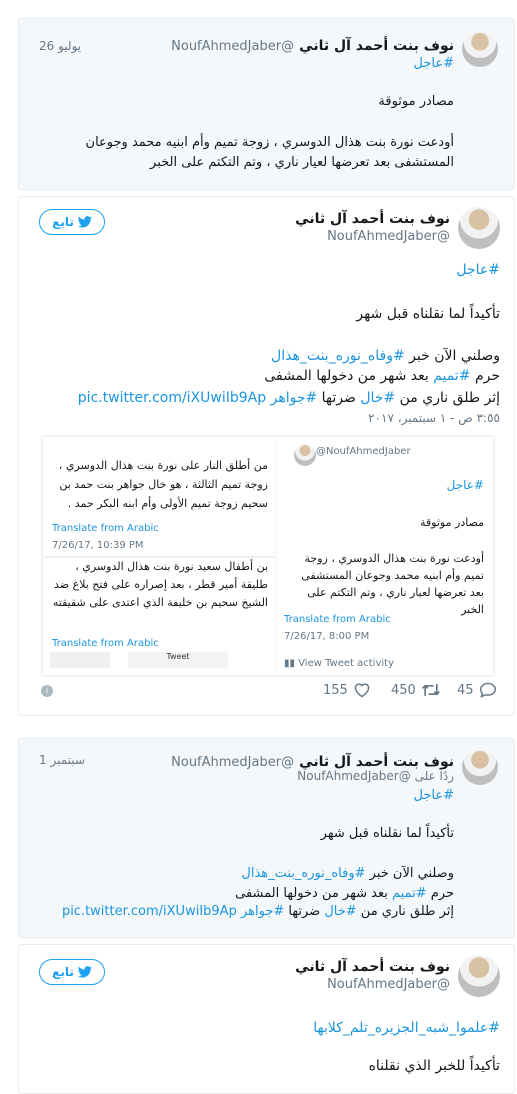 This screenshot has width=517, height=1094. I want to click on info-icon: i, so click(47, 691).